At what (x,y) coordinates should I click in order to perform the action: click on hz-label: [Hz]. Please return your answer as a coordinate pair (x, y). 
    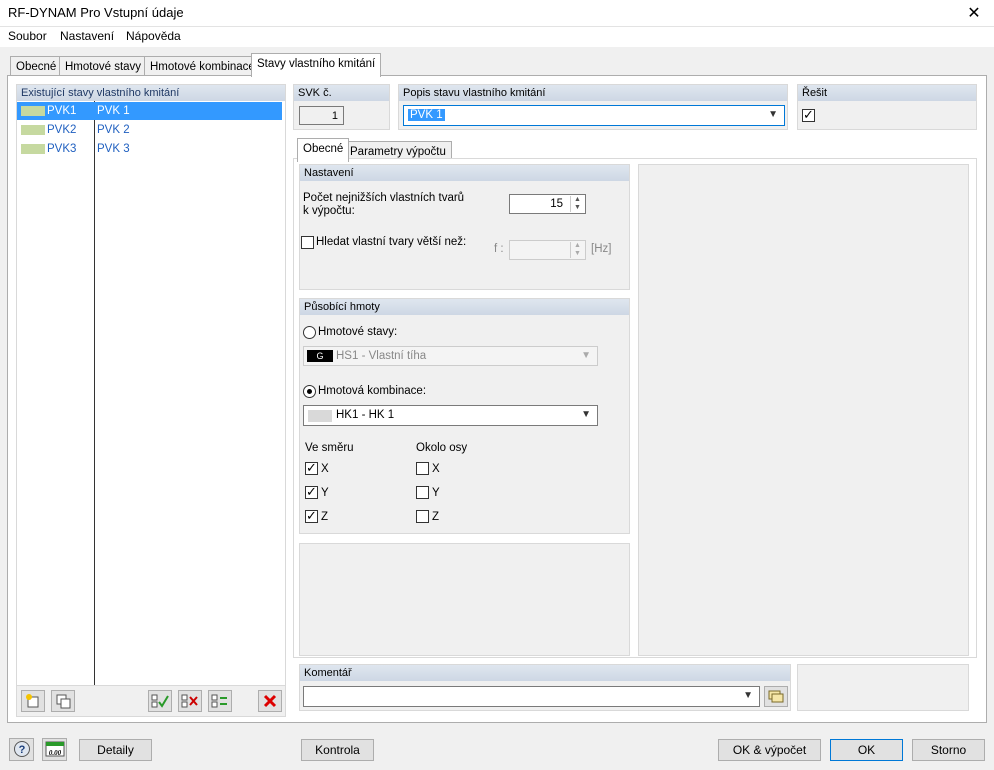
    Looking at the image, I should click on (601, 249).